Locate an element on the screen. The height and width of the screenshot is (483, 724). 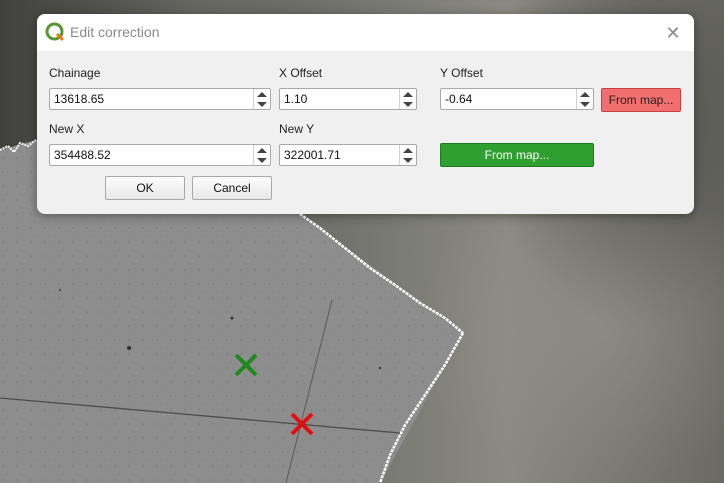
new-x-input is located at coordinates (152, 155).